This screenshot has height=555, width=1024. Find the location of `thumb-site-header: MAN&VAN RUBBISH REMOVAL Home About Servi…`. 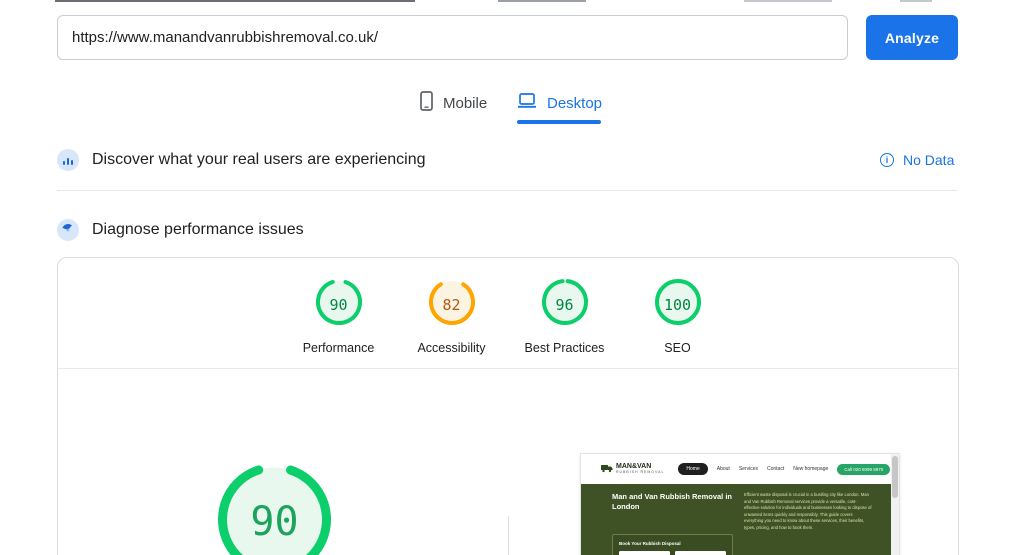

thumb-site-header: MAN&VAN RUBBISH REMOVAL Home About Servi… is located at coordinates (736, 469).